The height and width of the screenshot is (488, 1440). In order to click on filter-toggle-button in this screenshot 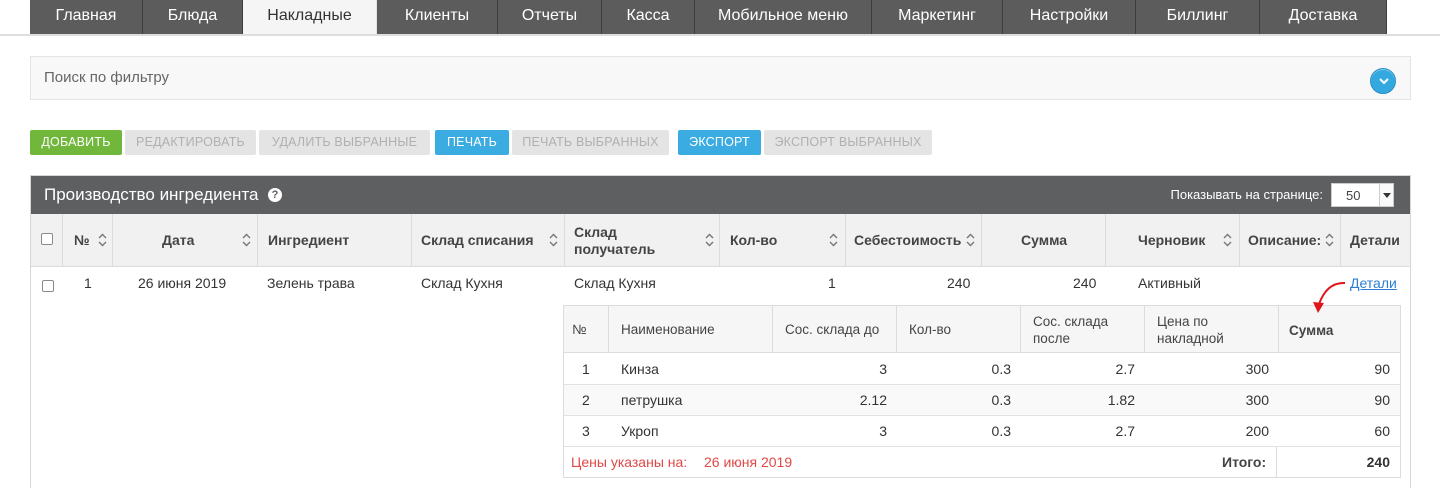, I will do `click(1383, 81)`.